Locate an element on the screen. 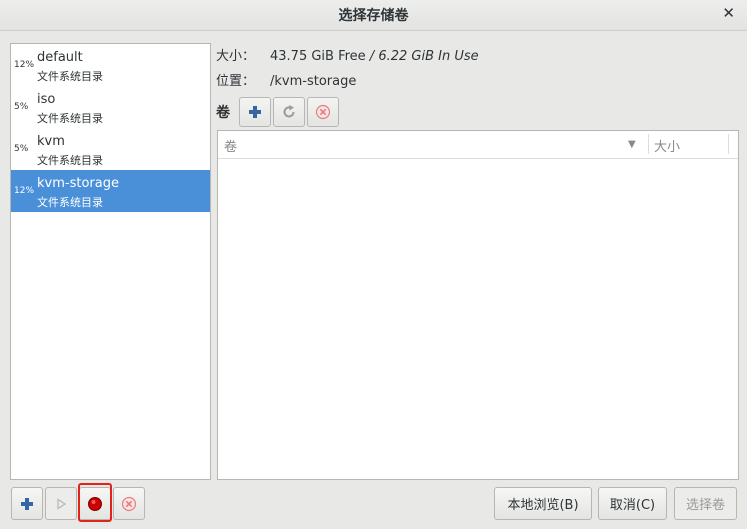  title-bar: 选择存储卷 ✕ is located at coordinates (373, 15).